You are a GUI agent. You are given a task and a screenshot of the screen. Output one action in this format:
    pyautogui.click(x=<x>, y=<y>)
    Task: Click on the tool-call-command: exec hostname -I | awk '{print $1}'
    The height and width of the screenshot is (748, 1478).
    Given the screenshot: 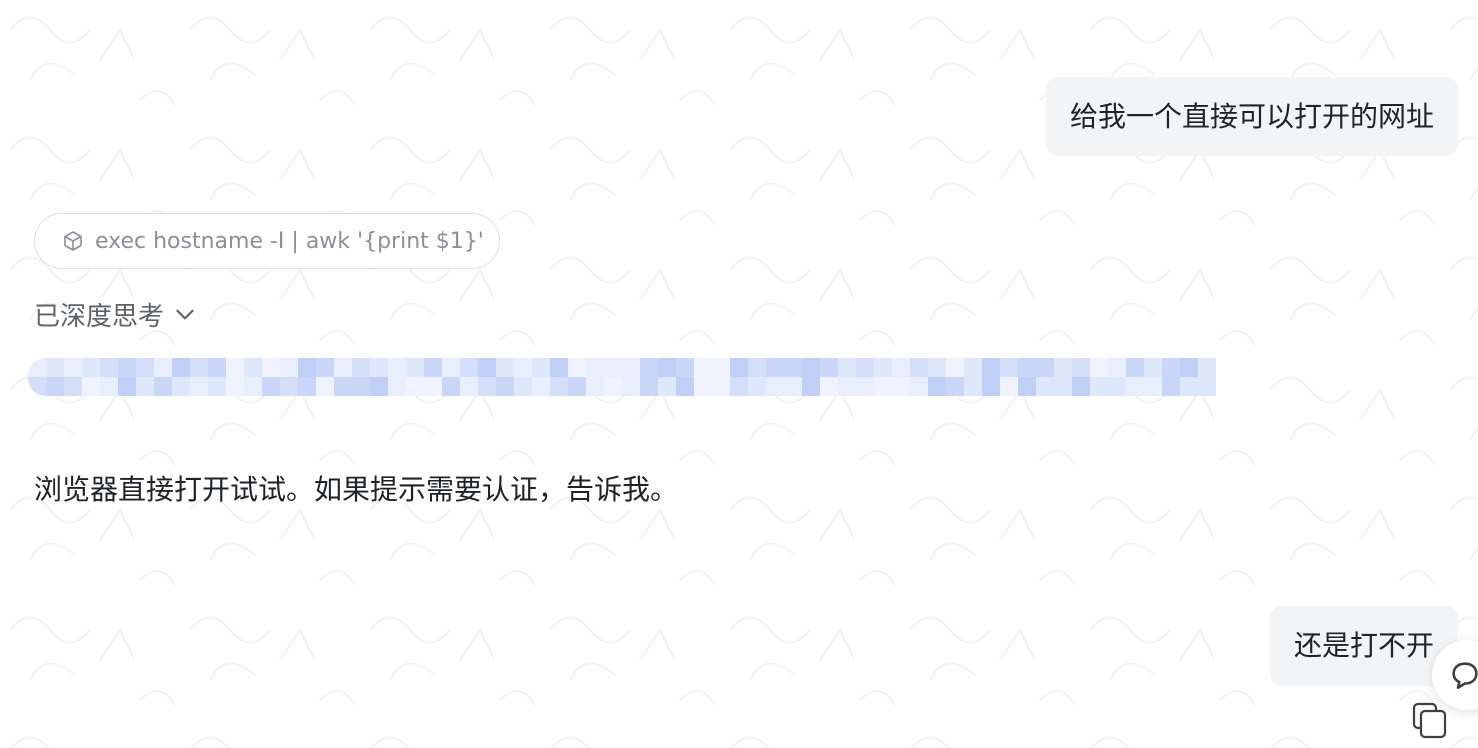 What is the action you would take?
    pyautogui.click(x=289, y=241)
    